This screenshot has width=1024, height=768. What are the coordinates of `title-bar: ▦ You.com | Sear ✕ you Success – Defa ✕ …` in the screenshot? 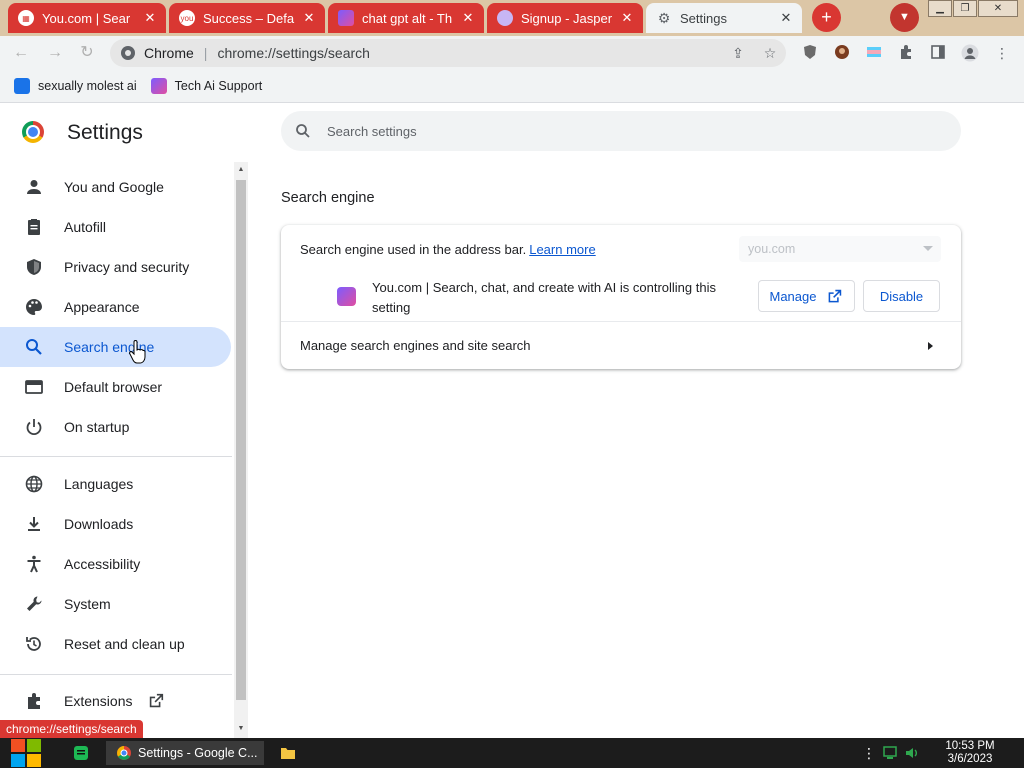 It's located at (512, 18).